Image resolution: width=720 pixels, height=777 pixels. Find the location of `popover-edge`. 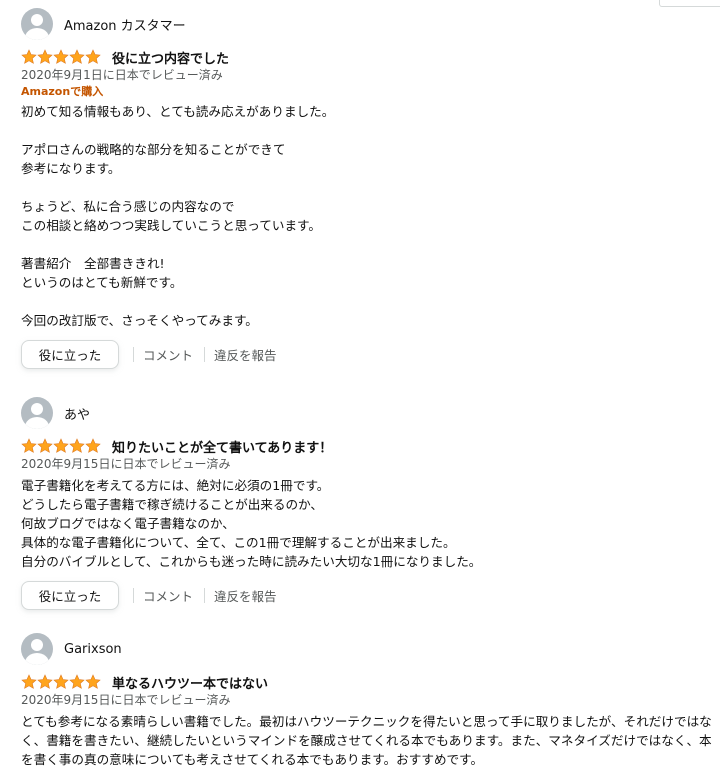

popover-edge is located at coordinates (689, 3).